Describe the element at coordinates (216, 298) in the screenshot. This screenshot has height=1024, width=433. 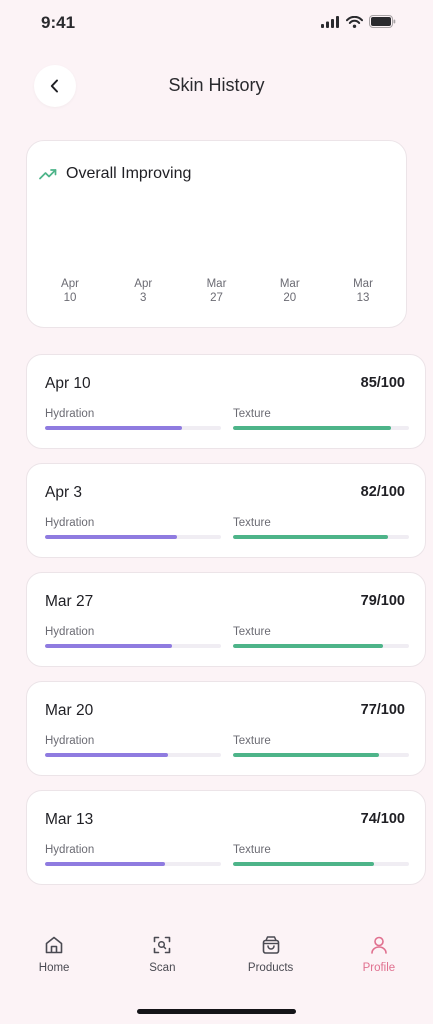
I see `axis-label-day: 27` at that location.